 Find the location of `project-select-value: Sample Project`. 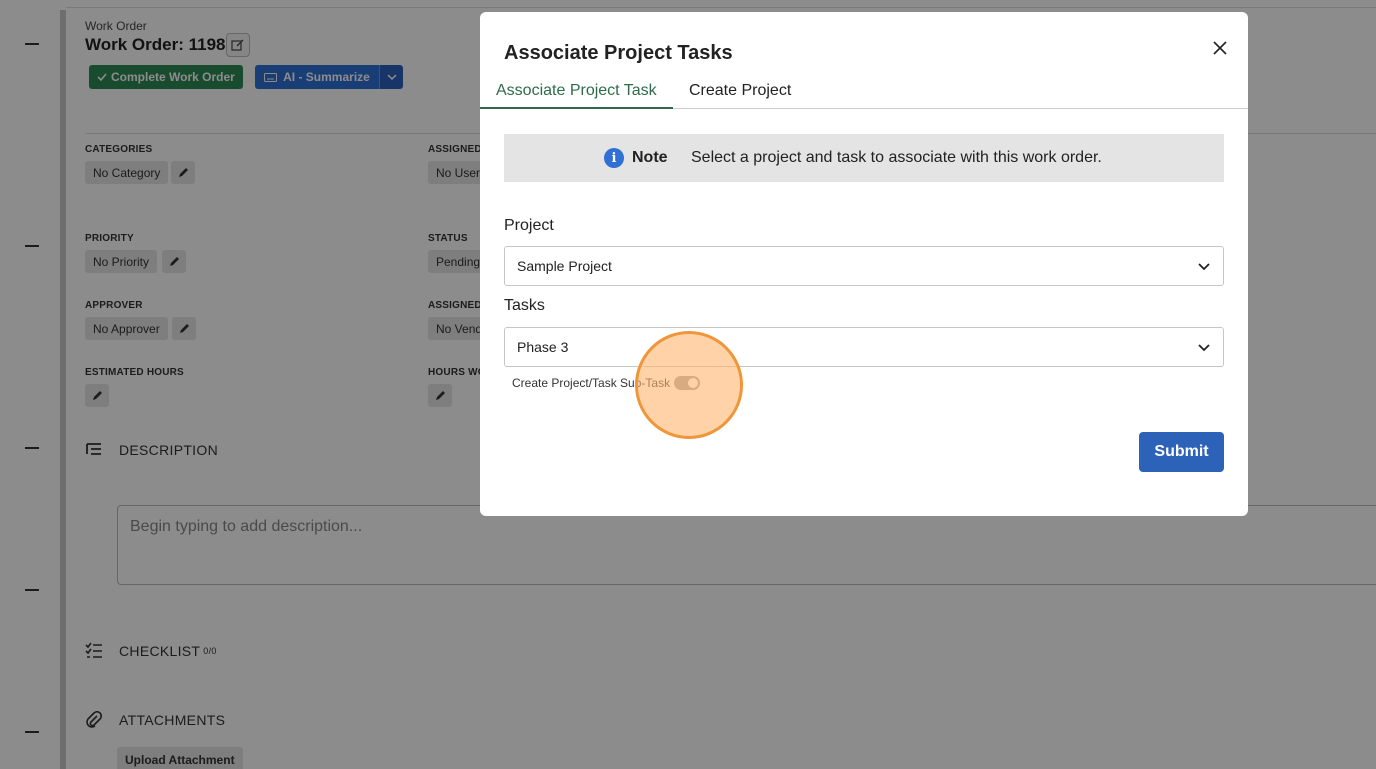

project-select-value: Sample Project is located at coordinates (564, 266).